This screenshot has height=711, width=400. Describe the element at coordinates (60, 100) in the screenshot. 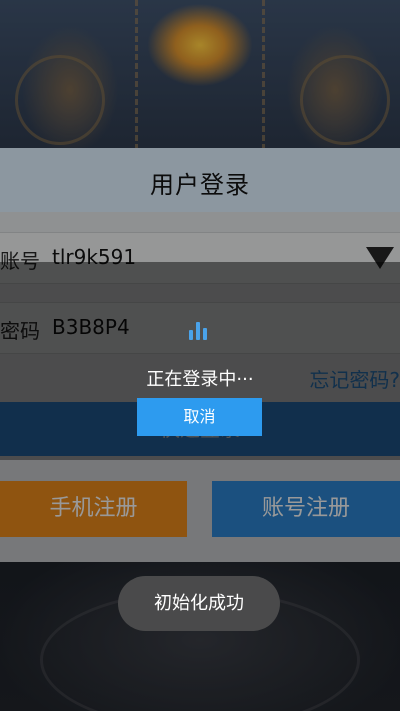

I see `background-gear-left` at that location.